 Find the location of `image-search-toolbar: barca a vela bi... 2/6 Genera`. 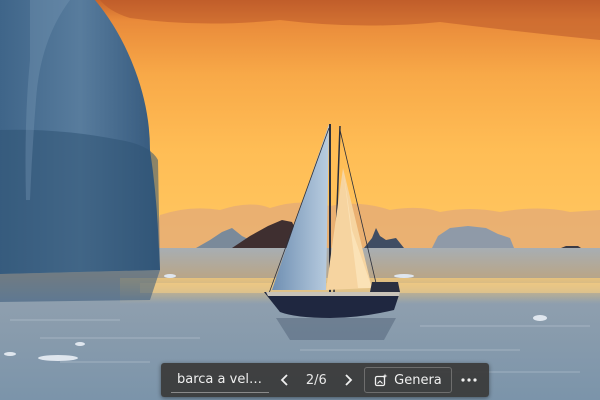

image-search-toolbar: barca a vela bi... 2/6 Genera is located at coordinates (325, 380).